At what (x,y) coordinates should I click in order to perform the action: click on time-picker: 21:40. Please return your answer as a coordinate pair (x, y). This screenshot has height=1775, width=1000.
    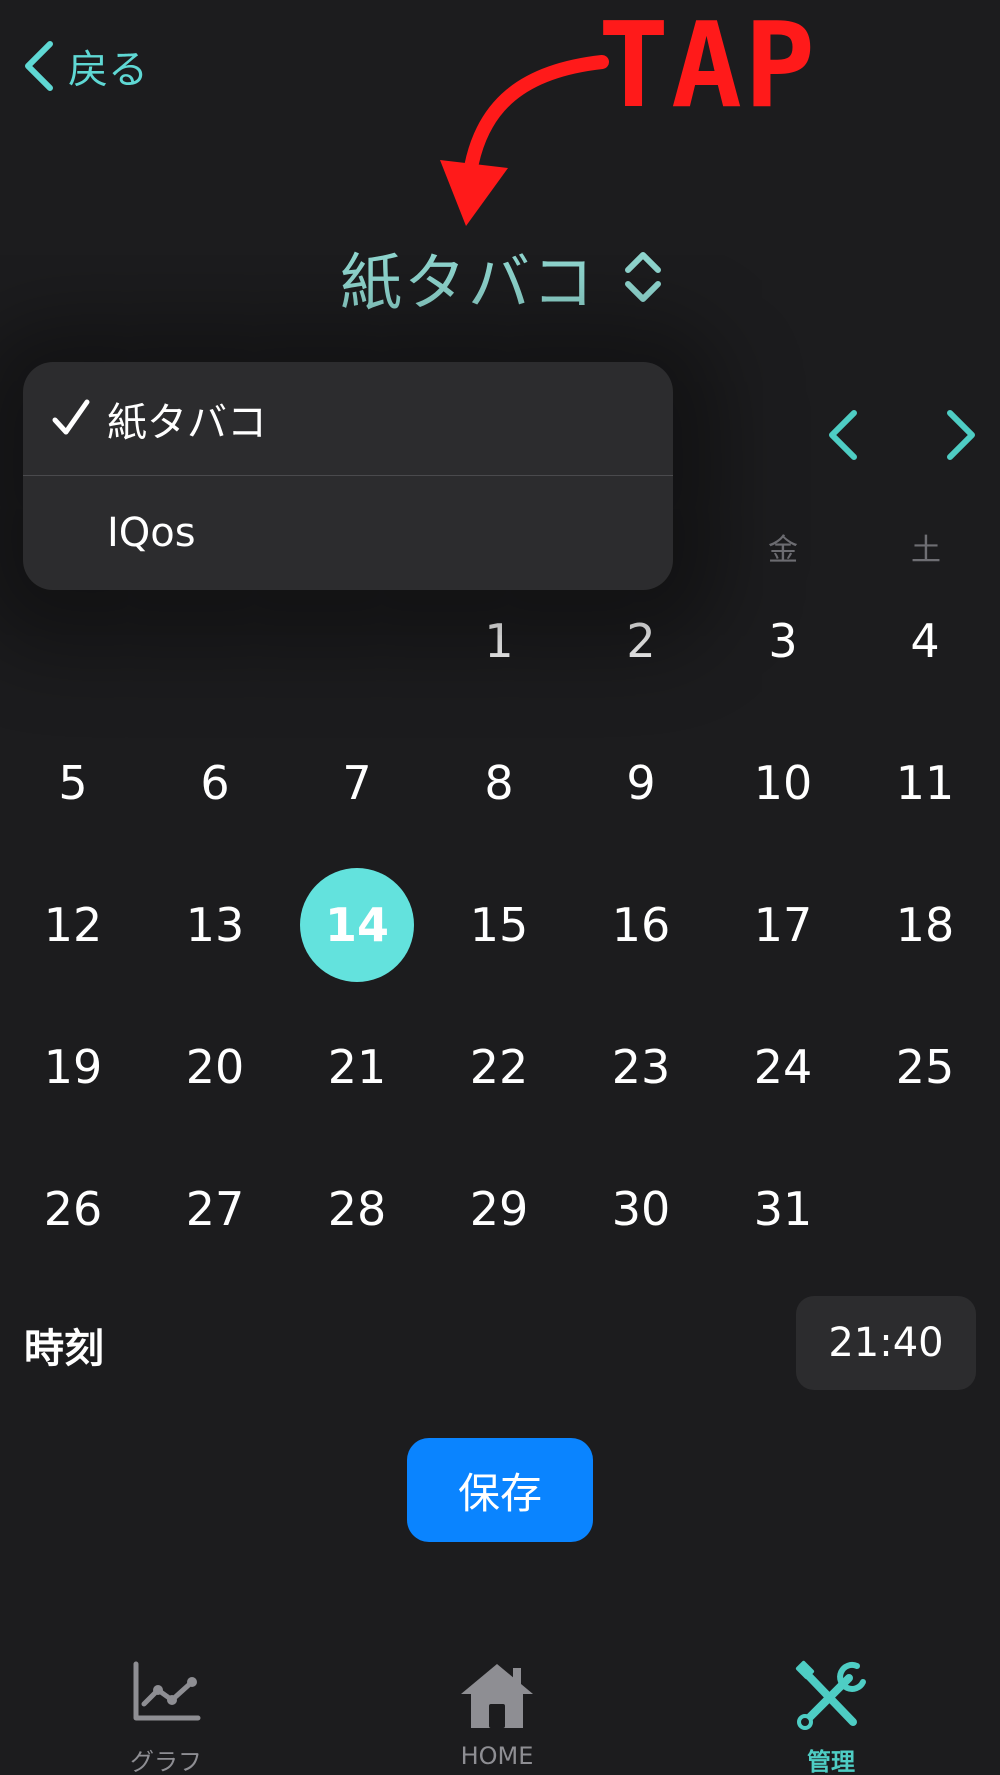
    Looking at the image, I should click on (886, 1343).